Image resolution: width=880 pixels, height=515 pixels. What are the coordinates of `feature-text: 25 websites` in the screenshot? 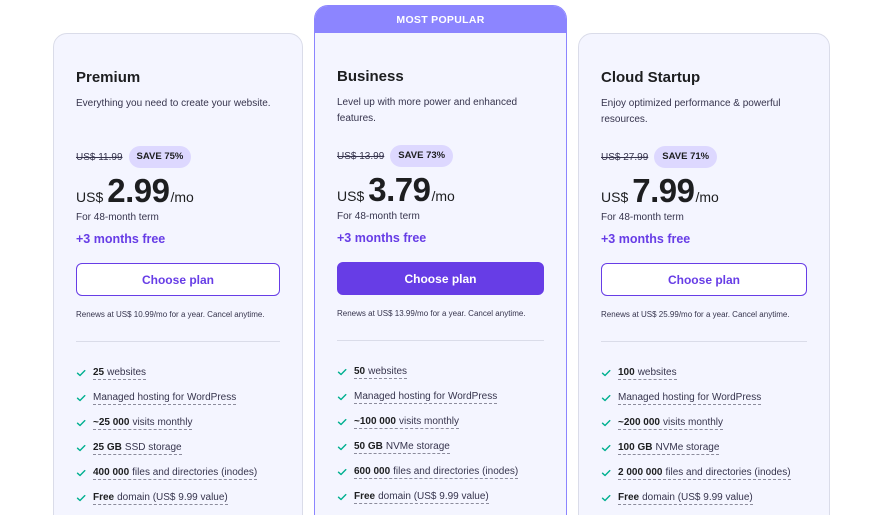 It's located at (120, 373).